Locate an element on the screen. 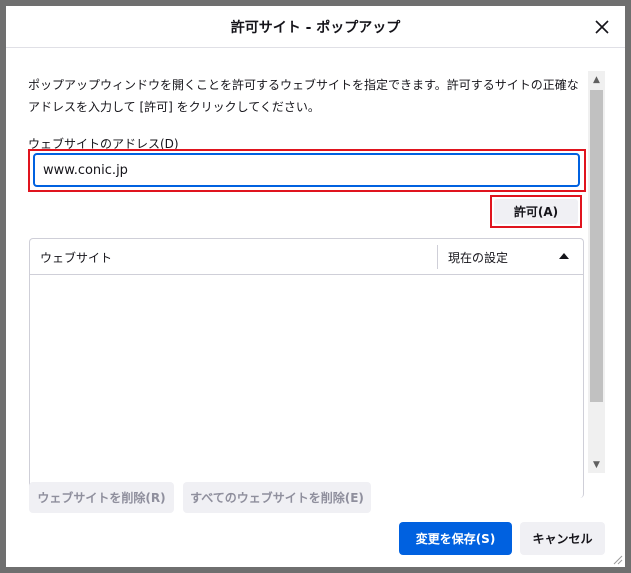 The width and height of the screenshot is (631, 573). content-scrollbar: ▲ ▼ is located at coordinates (596, 272).